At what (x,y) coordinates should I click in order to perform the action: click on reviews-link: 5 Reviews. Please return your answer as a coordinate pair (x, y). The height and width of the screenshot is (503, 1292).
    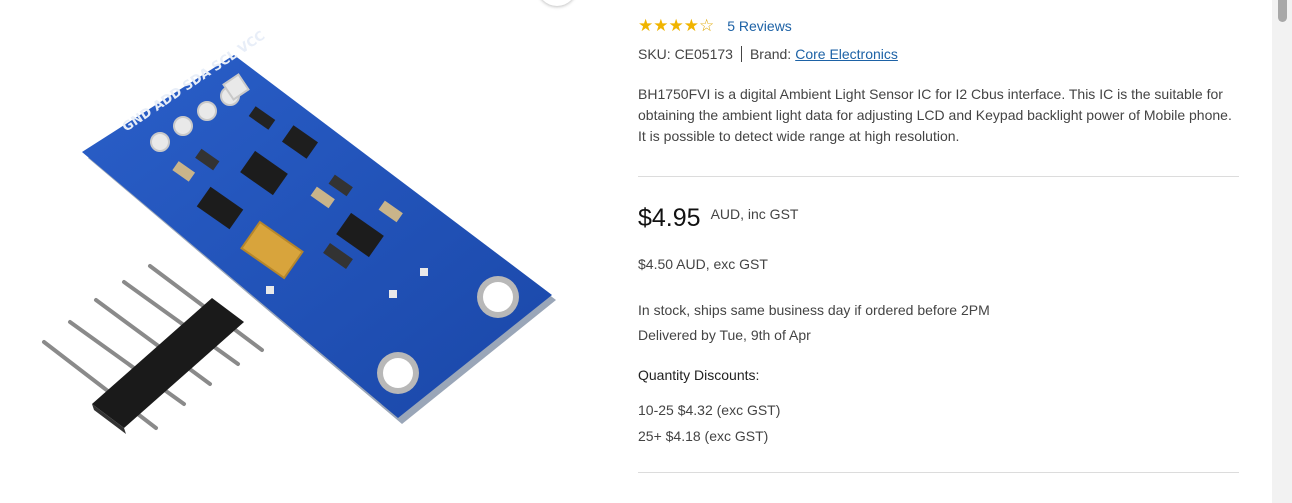
    Looking at the image, I should click on (759, 26).